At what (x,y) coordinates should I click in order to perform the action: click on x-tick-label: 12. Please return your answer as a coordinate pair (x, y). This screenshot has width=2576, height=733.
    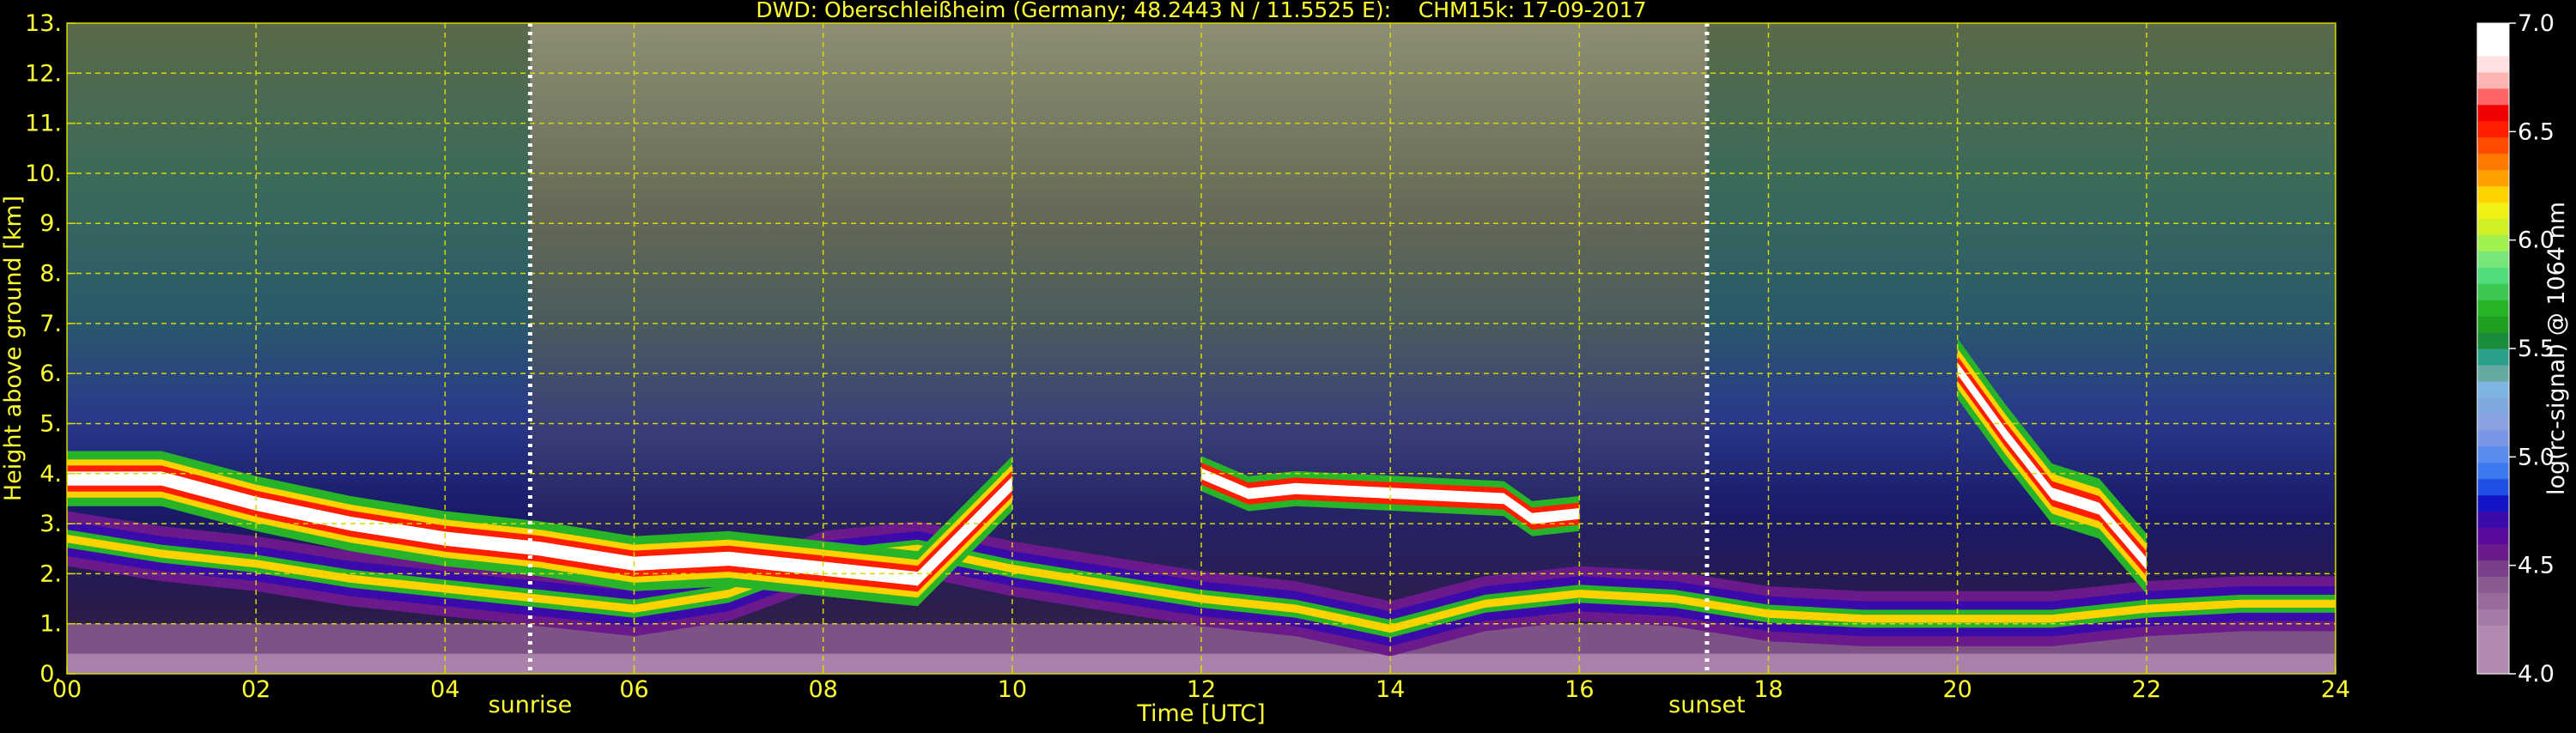
    Looking at the image, I should click on (1202, 689).